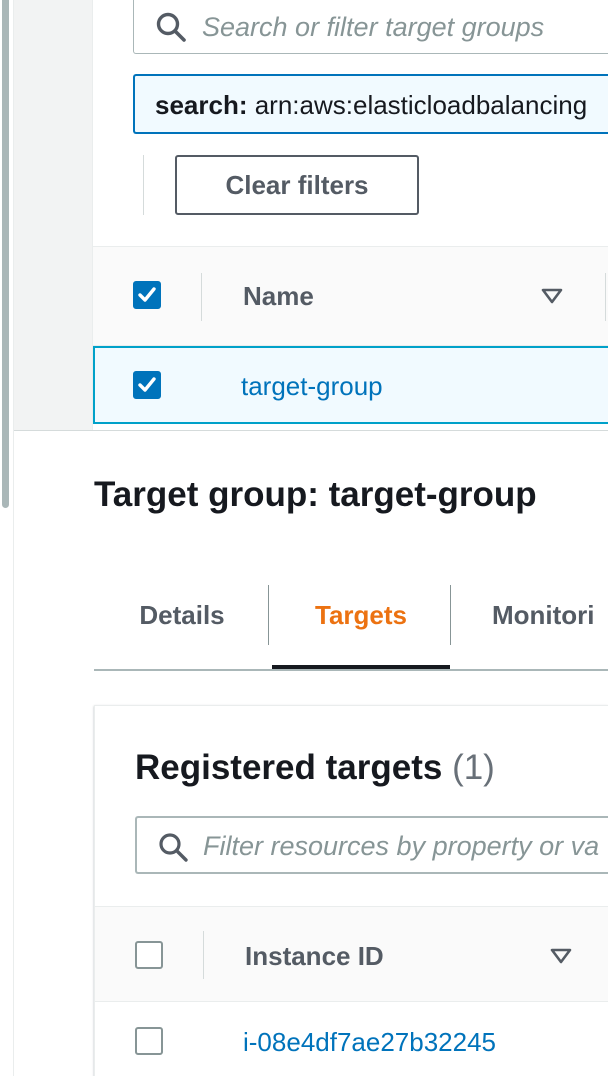 The width and height of the screenshot is (608, 1076). I want to click on filter-token: search: arn:aws:elasticloadbalancing, so click(370, 104).